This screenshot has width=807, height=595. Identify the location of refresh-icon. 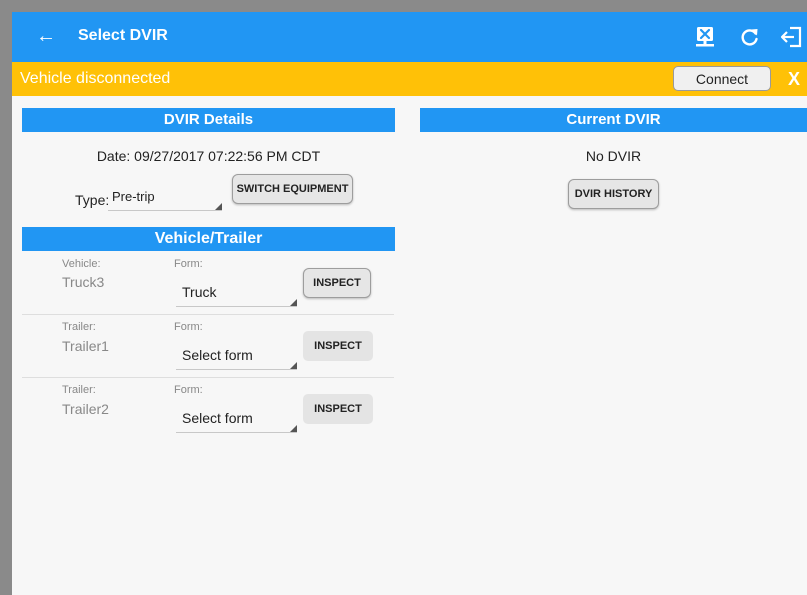
(750, 37).